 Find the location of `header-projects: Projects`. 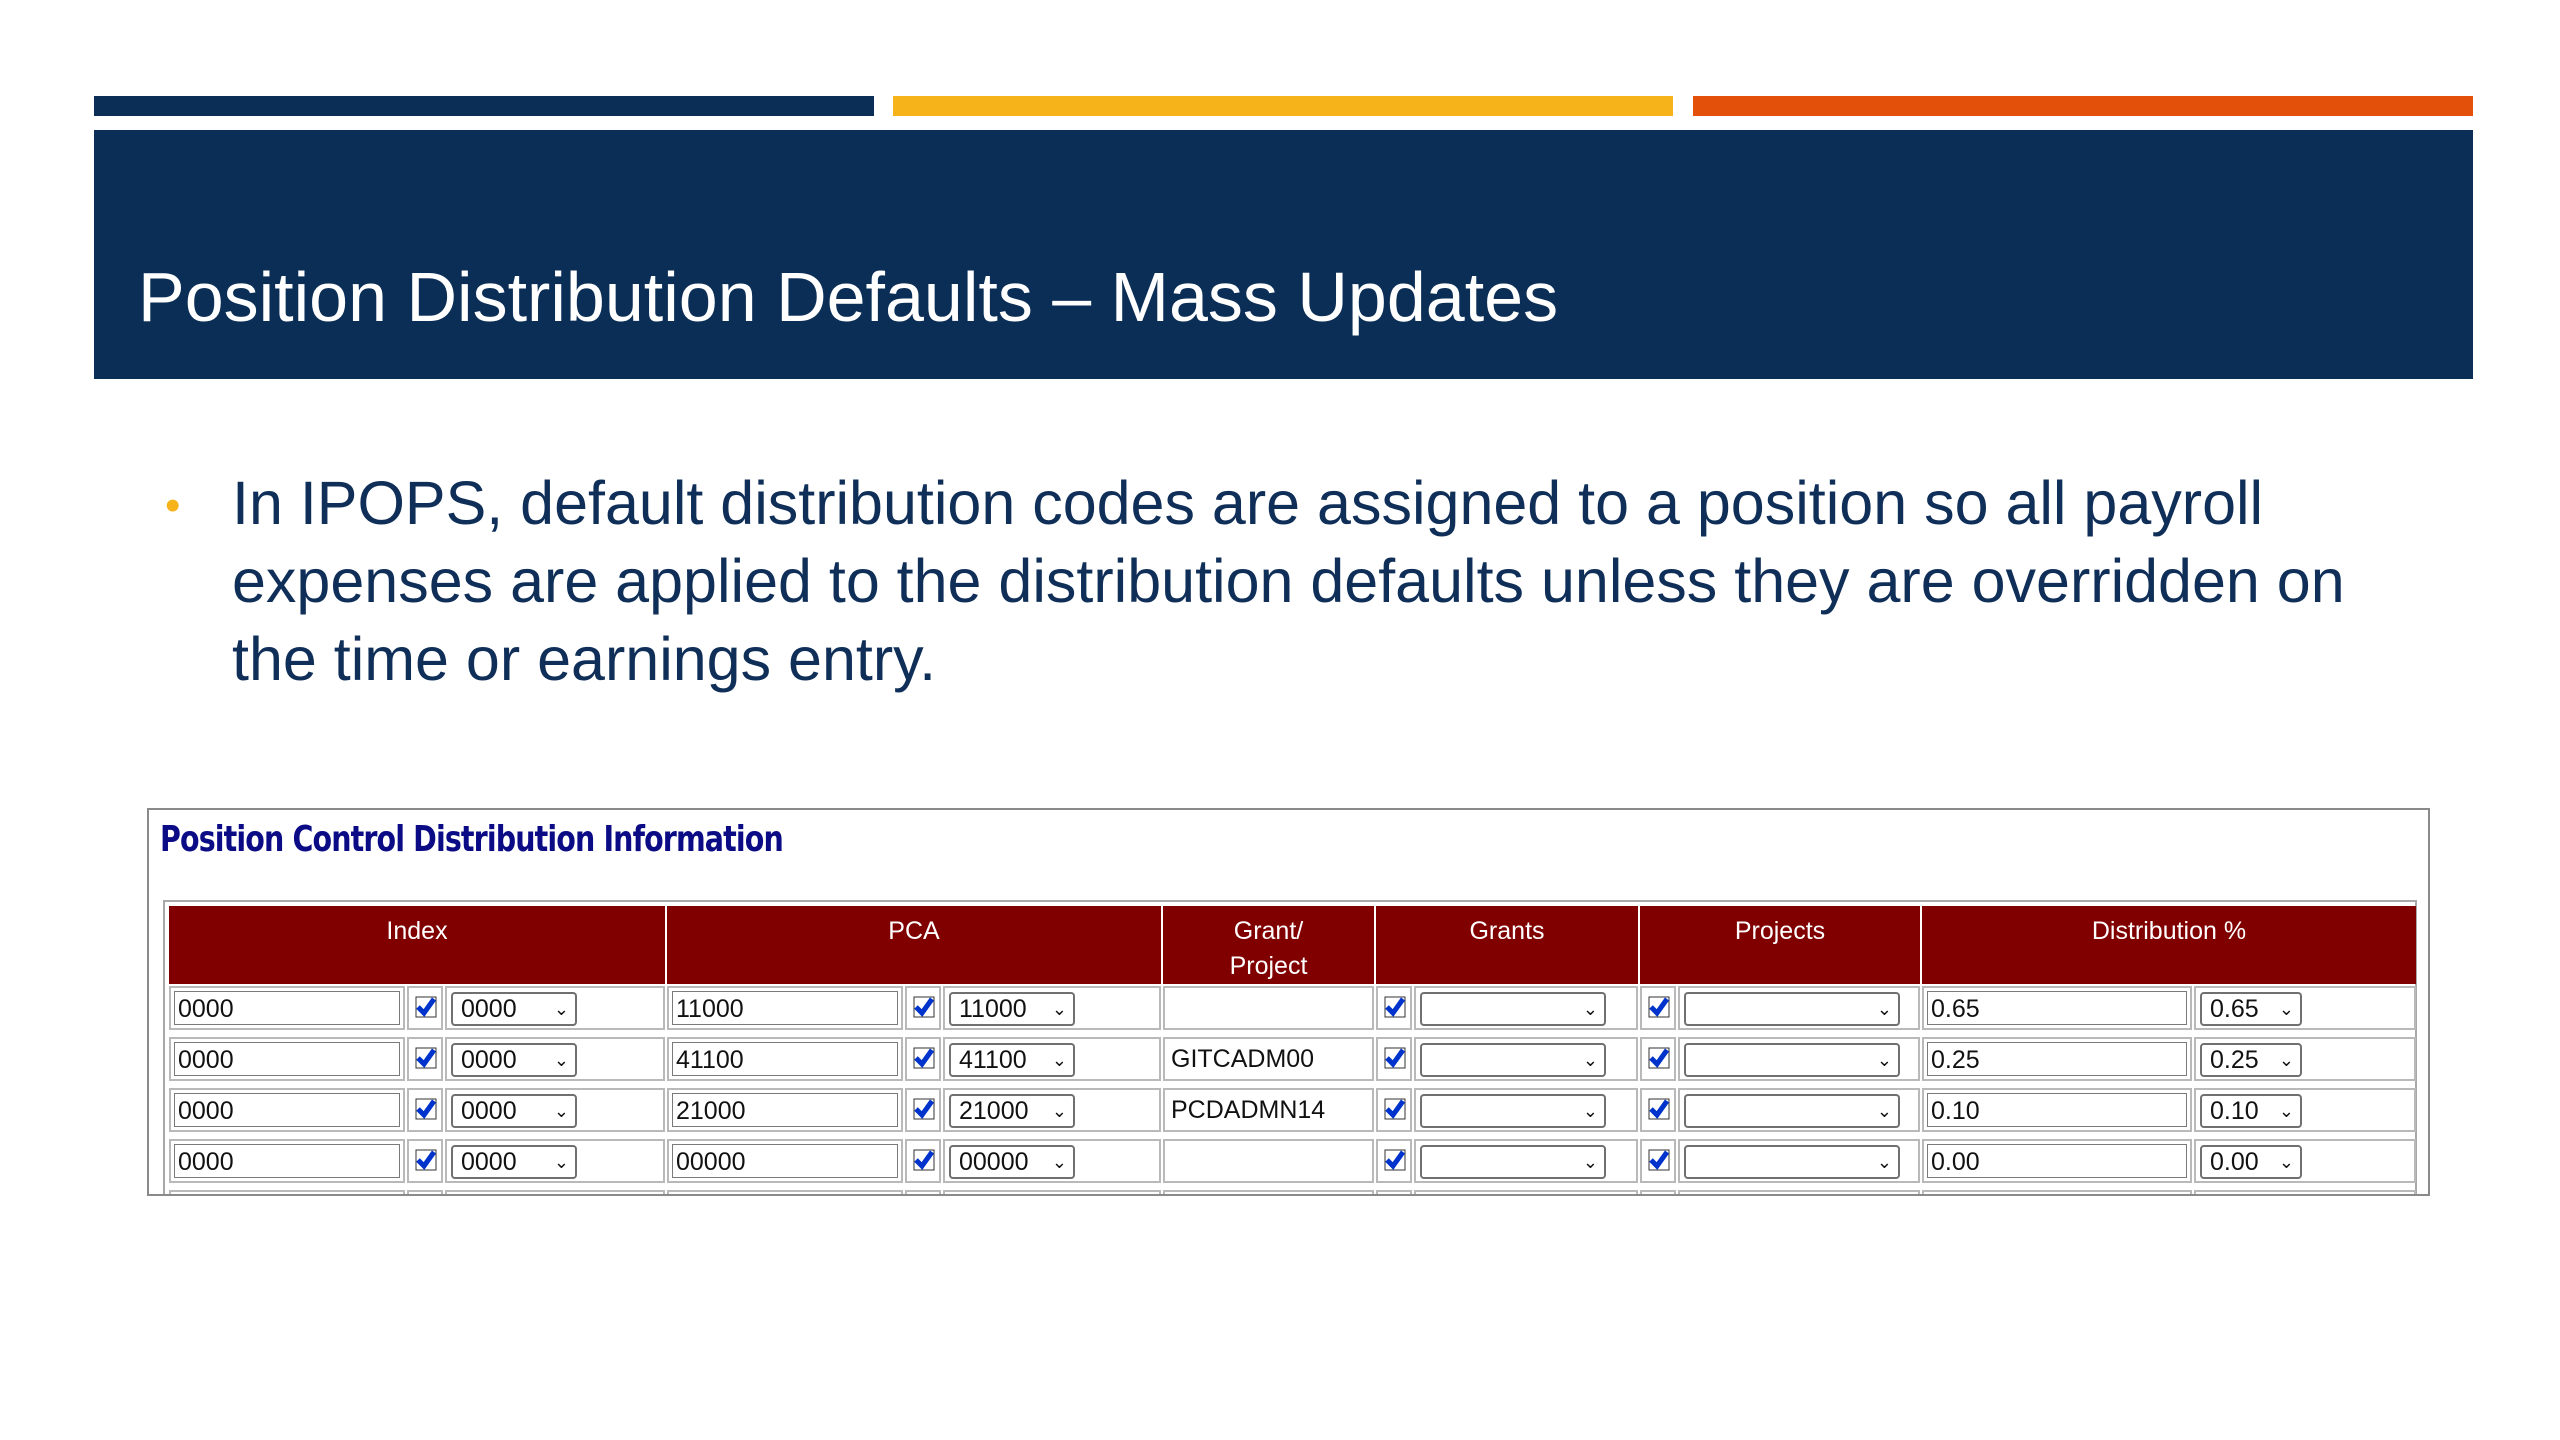

header-projects: Projects is located at coordinates (1780, 945).